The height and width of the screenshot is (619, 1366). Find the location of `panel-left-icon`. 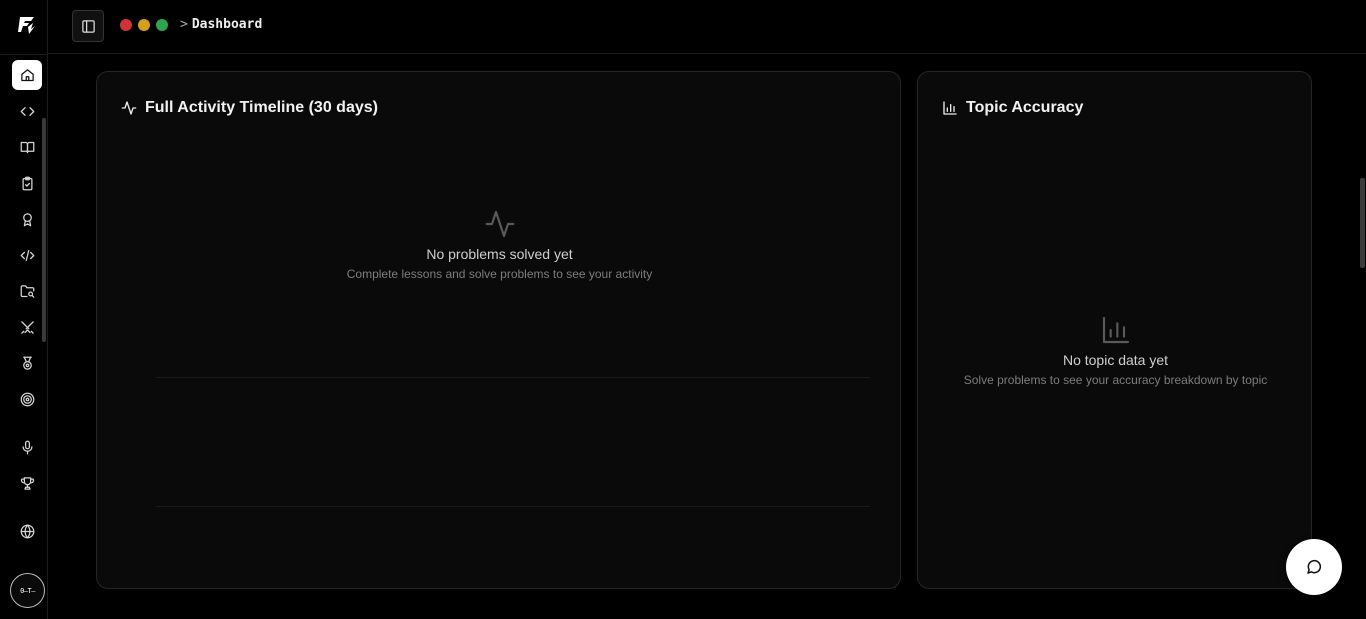

panel-left-icon is located at coordinates (88, 26).